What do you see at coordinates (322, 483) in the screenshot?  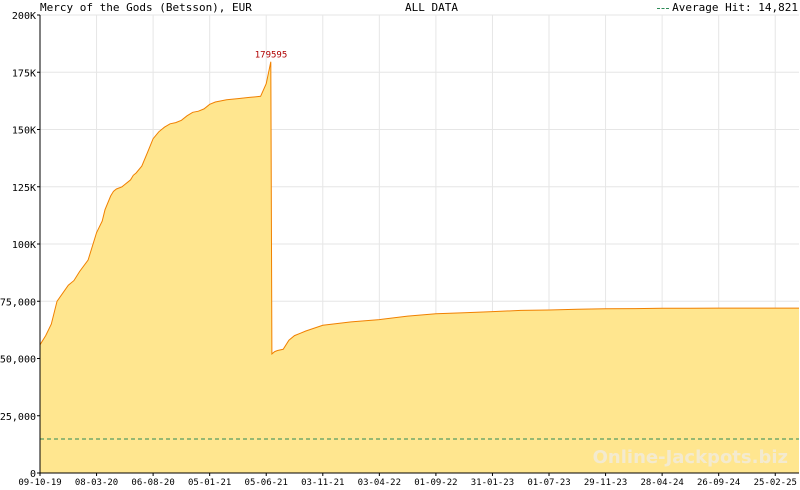 I see `x-tick-label-5: 03-11-21` at bounding box center [322, 483].